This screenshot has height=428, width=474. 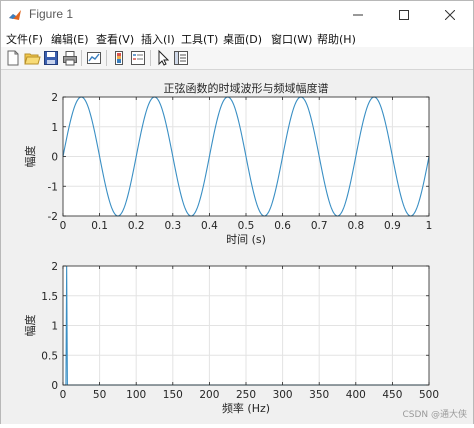 I want to click on x-tick-label: 0.7, so click(x=319, y=226).